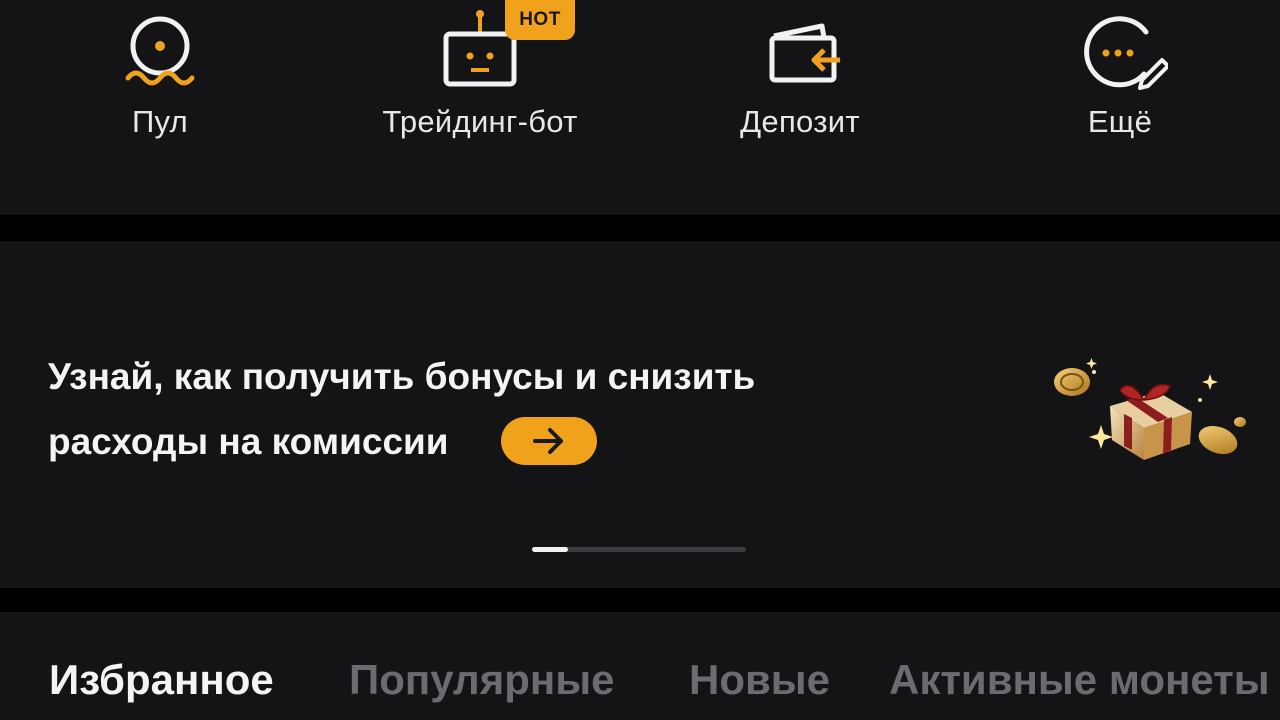  I want to click on hot-badge: HOT, so click(540, 20).